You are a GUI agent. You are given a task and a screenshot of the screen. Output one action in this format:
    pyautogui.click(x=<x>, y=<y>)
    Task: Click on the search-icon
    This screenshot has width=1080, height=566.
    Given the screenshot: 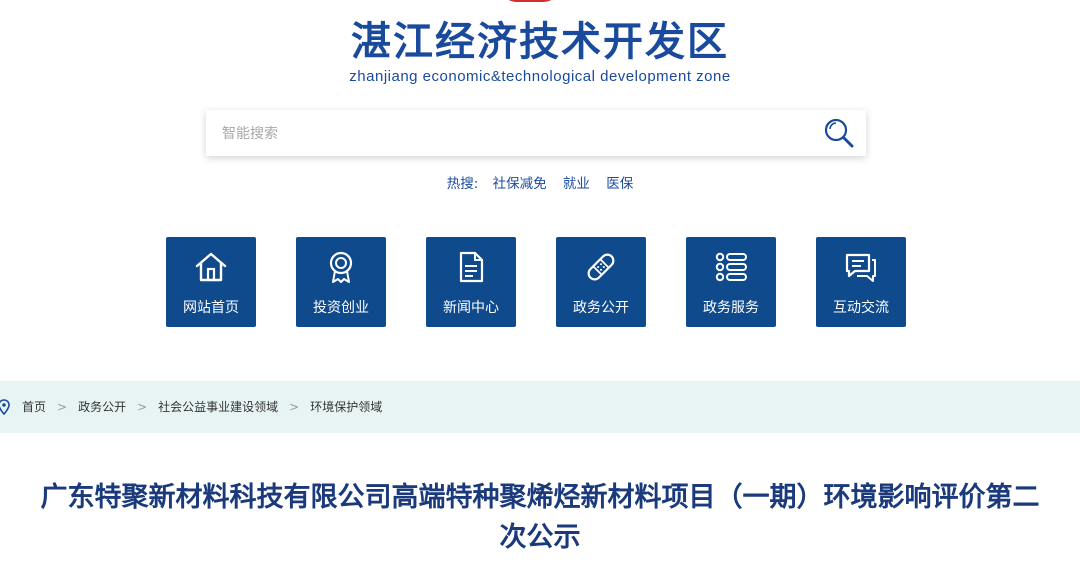 What is the action you would take?
    pyautogui.click(x=839, y=133)
    